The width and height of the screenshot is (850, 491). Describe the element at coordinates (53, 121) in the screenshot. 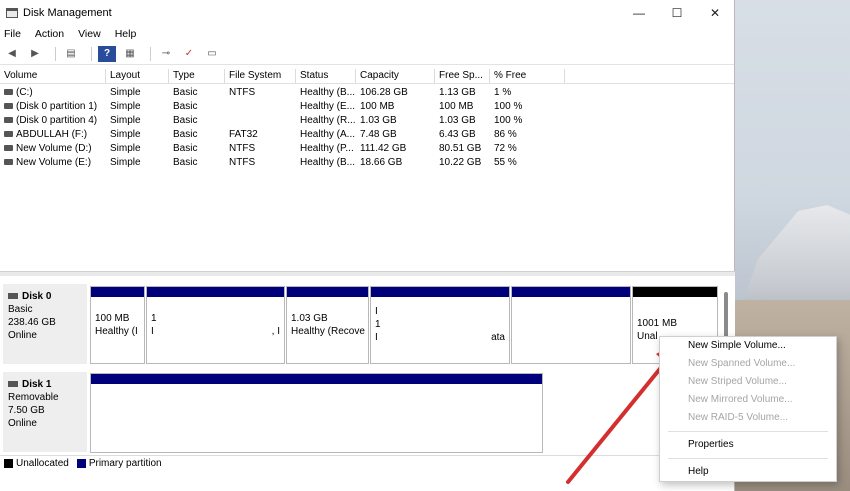

I see `cell-volume: (Disk 0 partition 4)` at that location.